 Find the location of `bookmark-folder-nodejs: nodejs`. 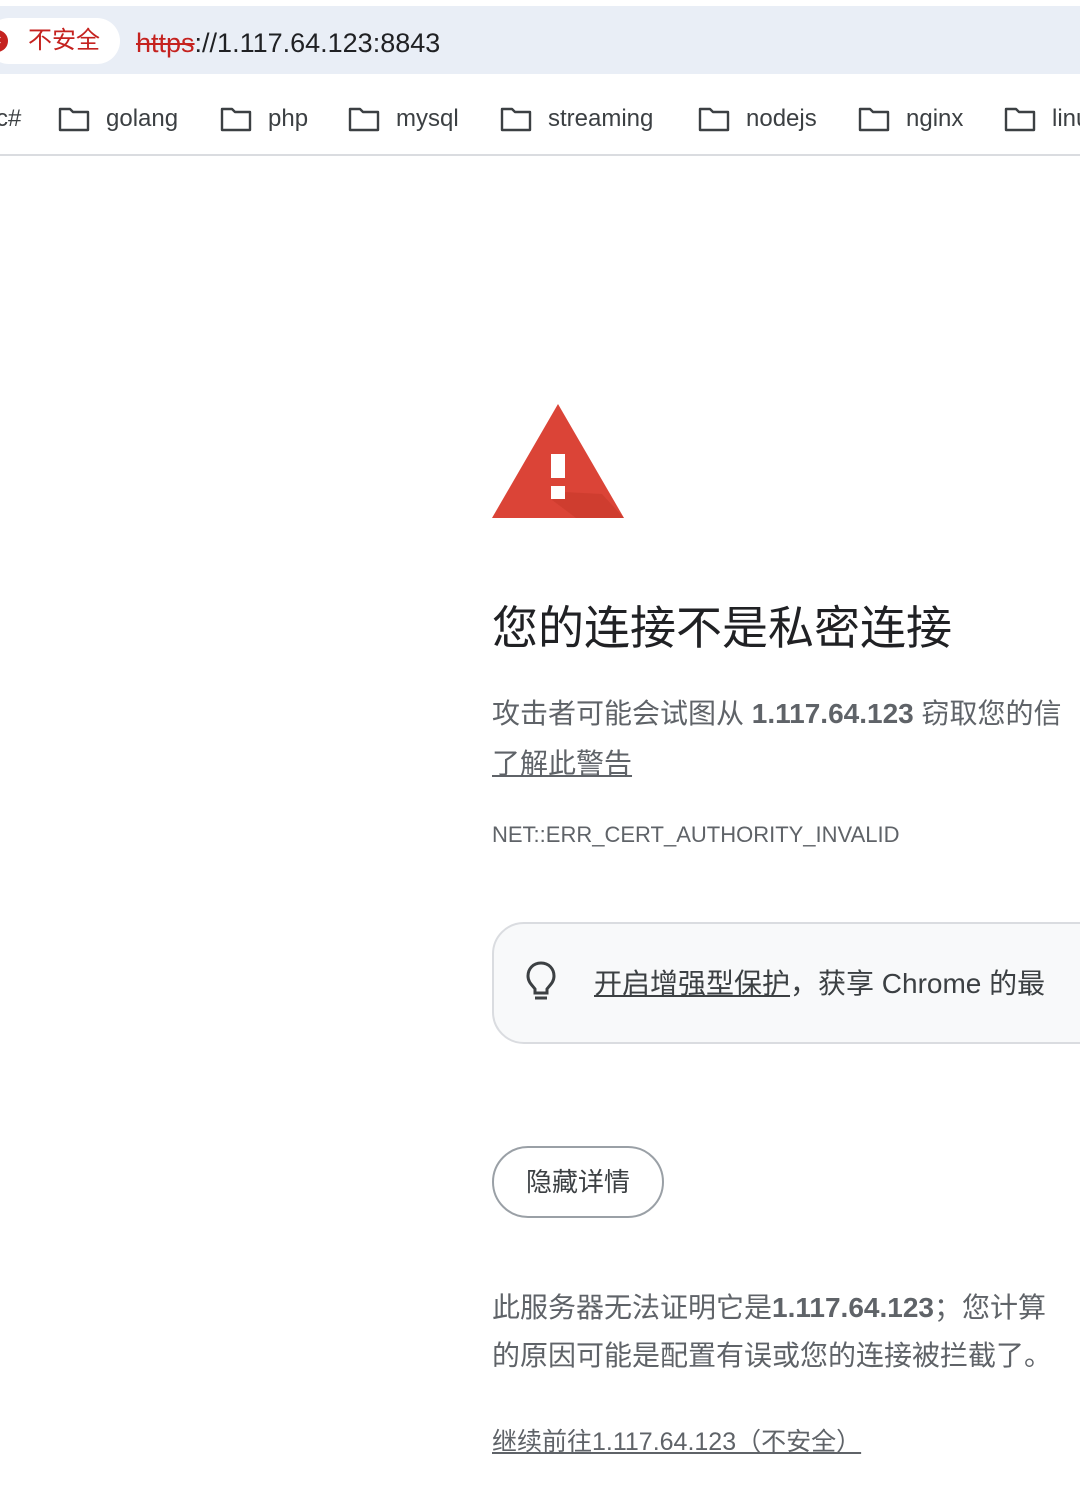

bookmark-folder-nodejs: nodejs is located at coordinates (757, 119).